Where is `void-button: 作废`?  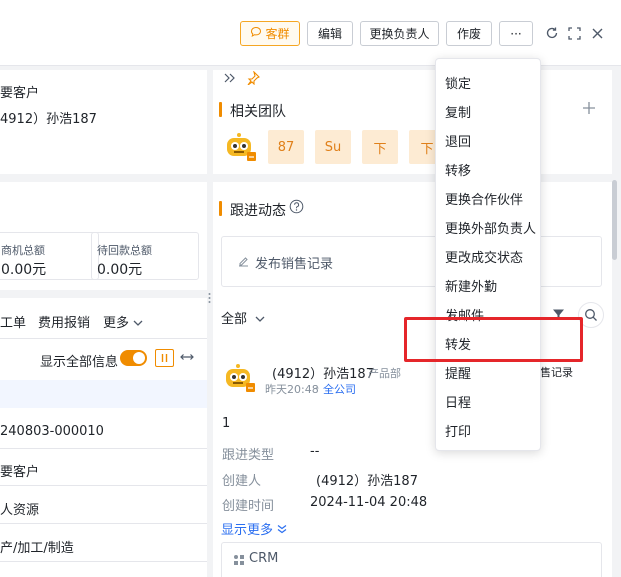
void-button: 作废 is located at coordinates (469, 33).